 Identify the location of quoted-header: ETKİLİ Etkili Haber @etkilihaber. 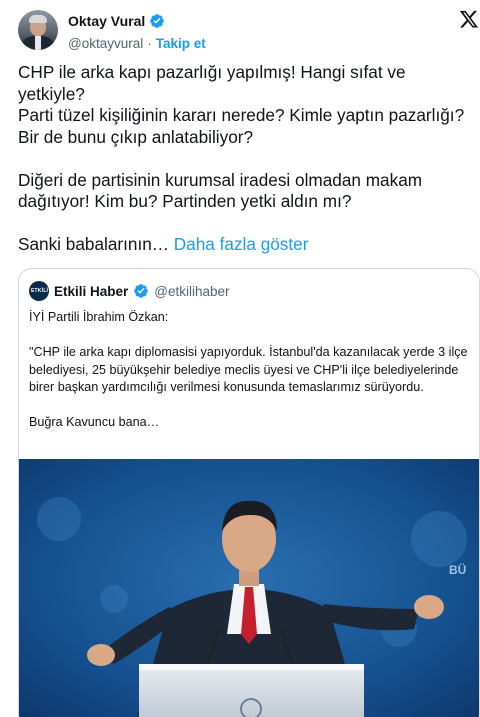
(129, 291).